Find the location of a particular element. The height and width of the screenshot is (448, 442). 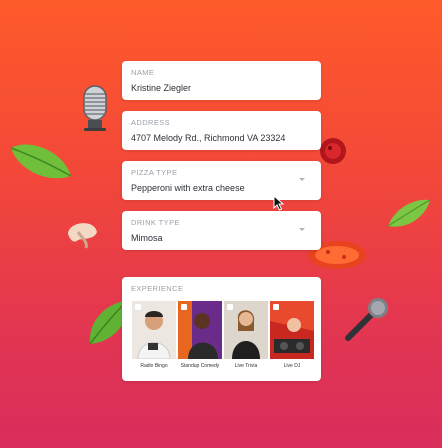

standup-comedy-checkbox is located at coordinates (184, 307).